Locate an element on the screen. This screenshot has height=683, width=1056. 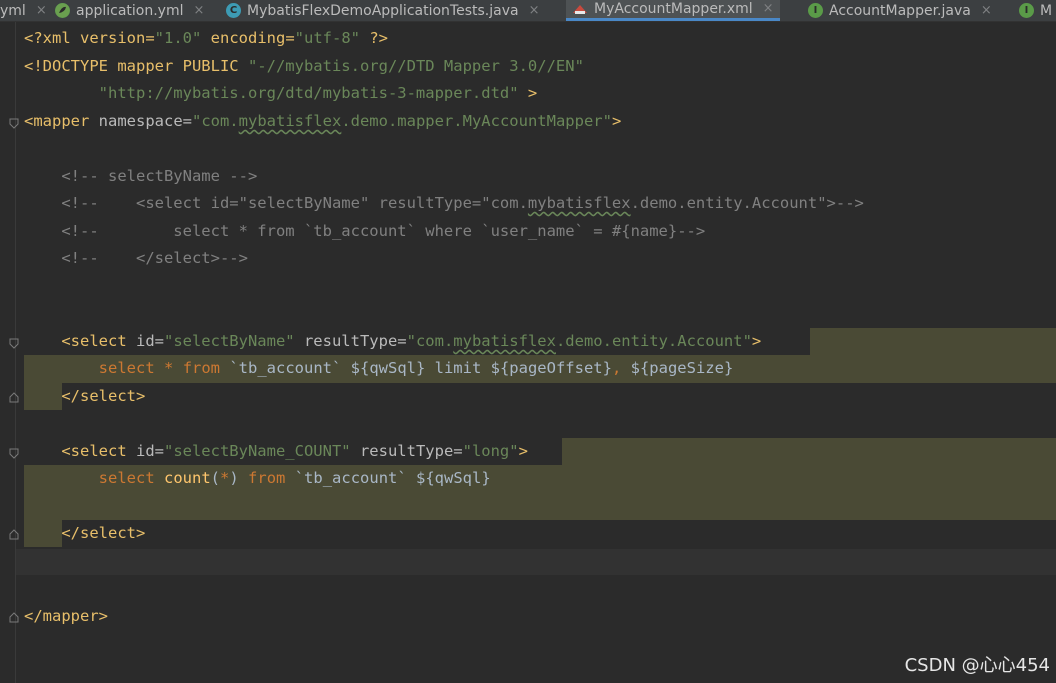
token: count is located at coordinates (187, 478).